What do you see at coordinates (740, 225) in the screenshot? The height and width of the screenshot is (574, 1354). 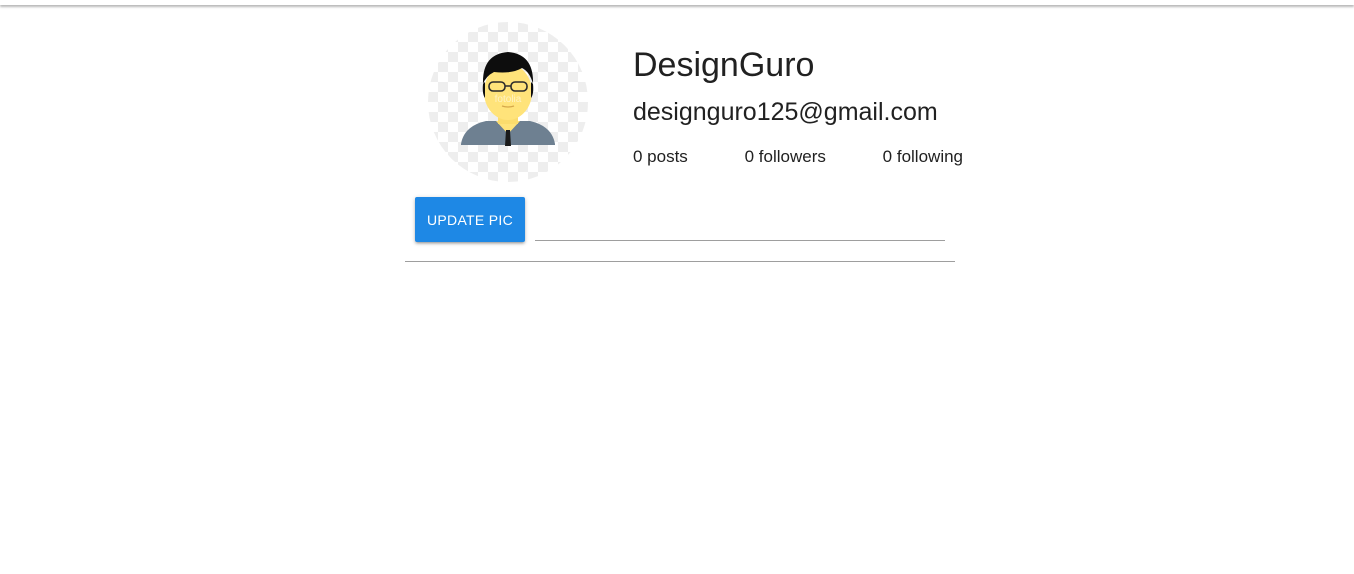 I see `file-path-input` at bounding box center [740, 225].